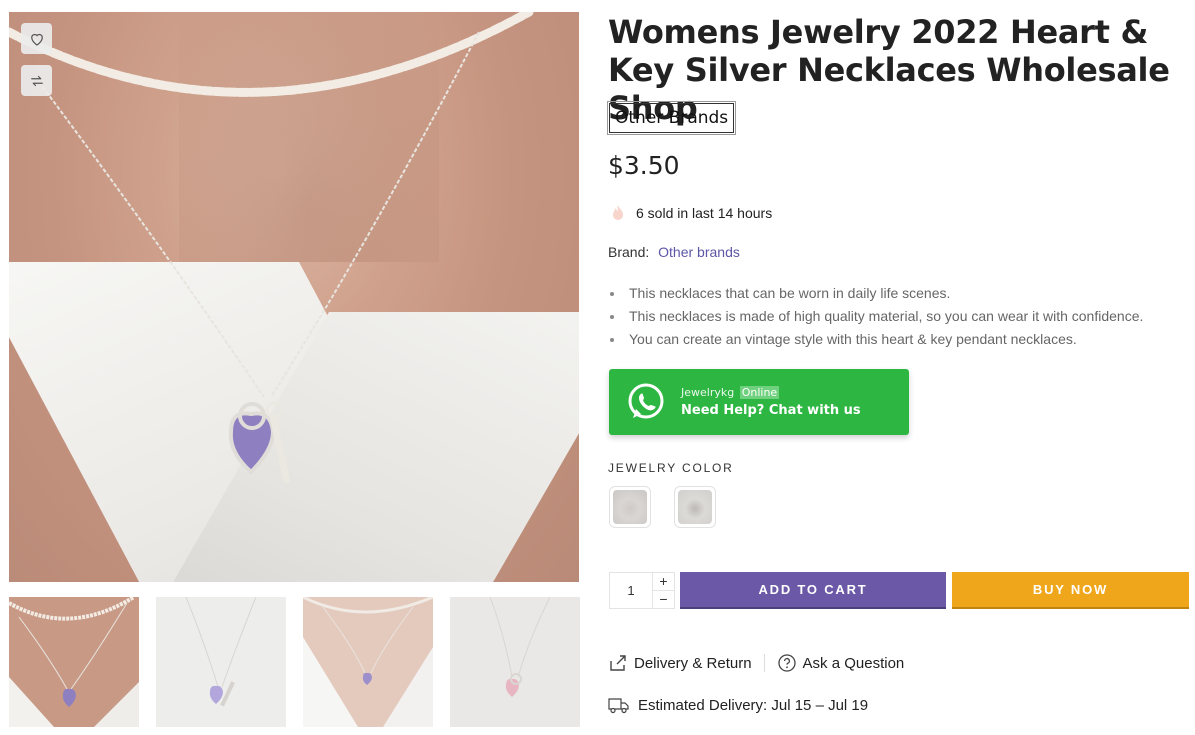 The image size is (1195, 735). I want to click on ask-question-label: Ask a Question, so click(853, 663).